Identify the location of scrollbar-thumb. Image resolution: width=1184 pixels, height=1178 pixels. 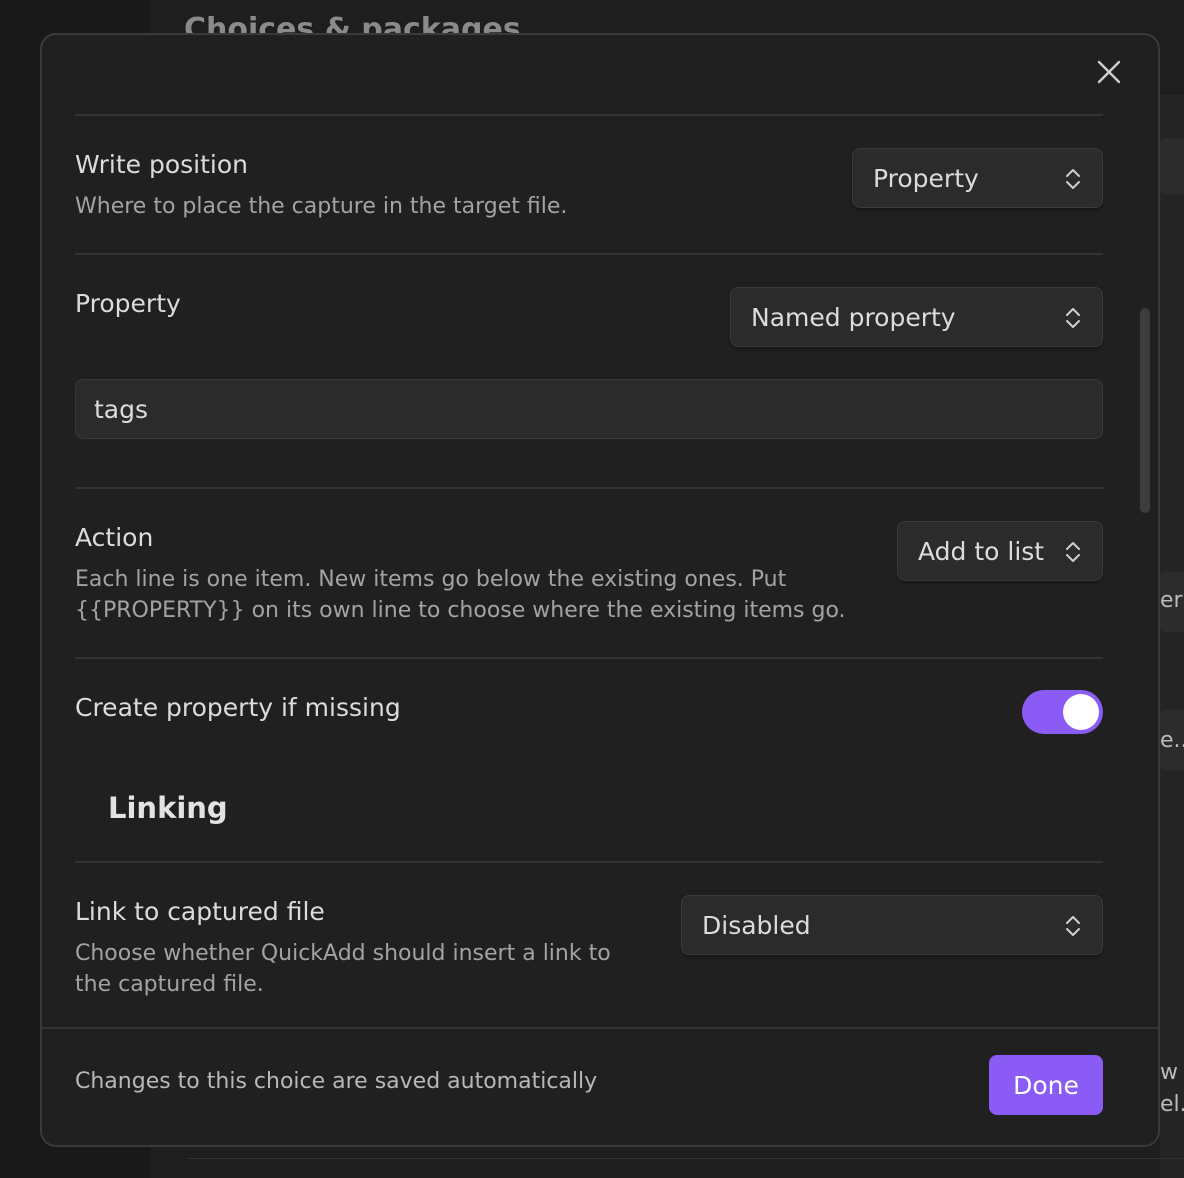
(1145, 410).